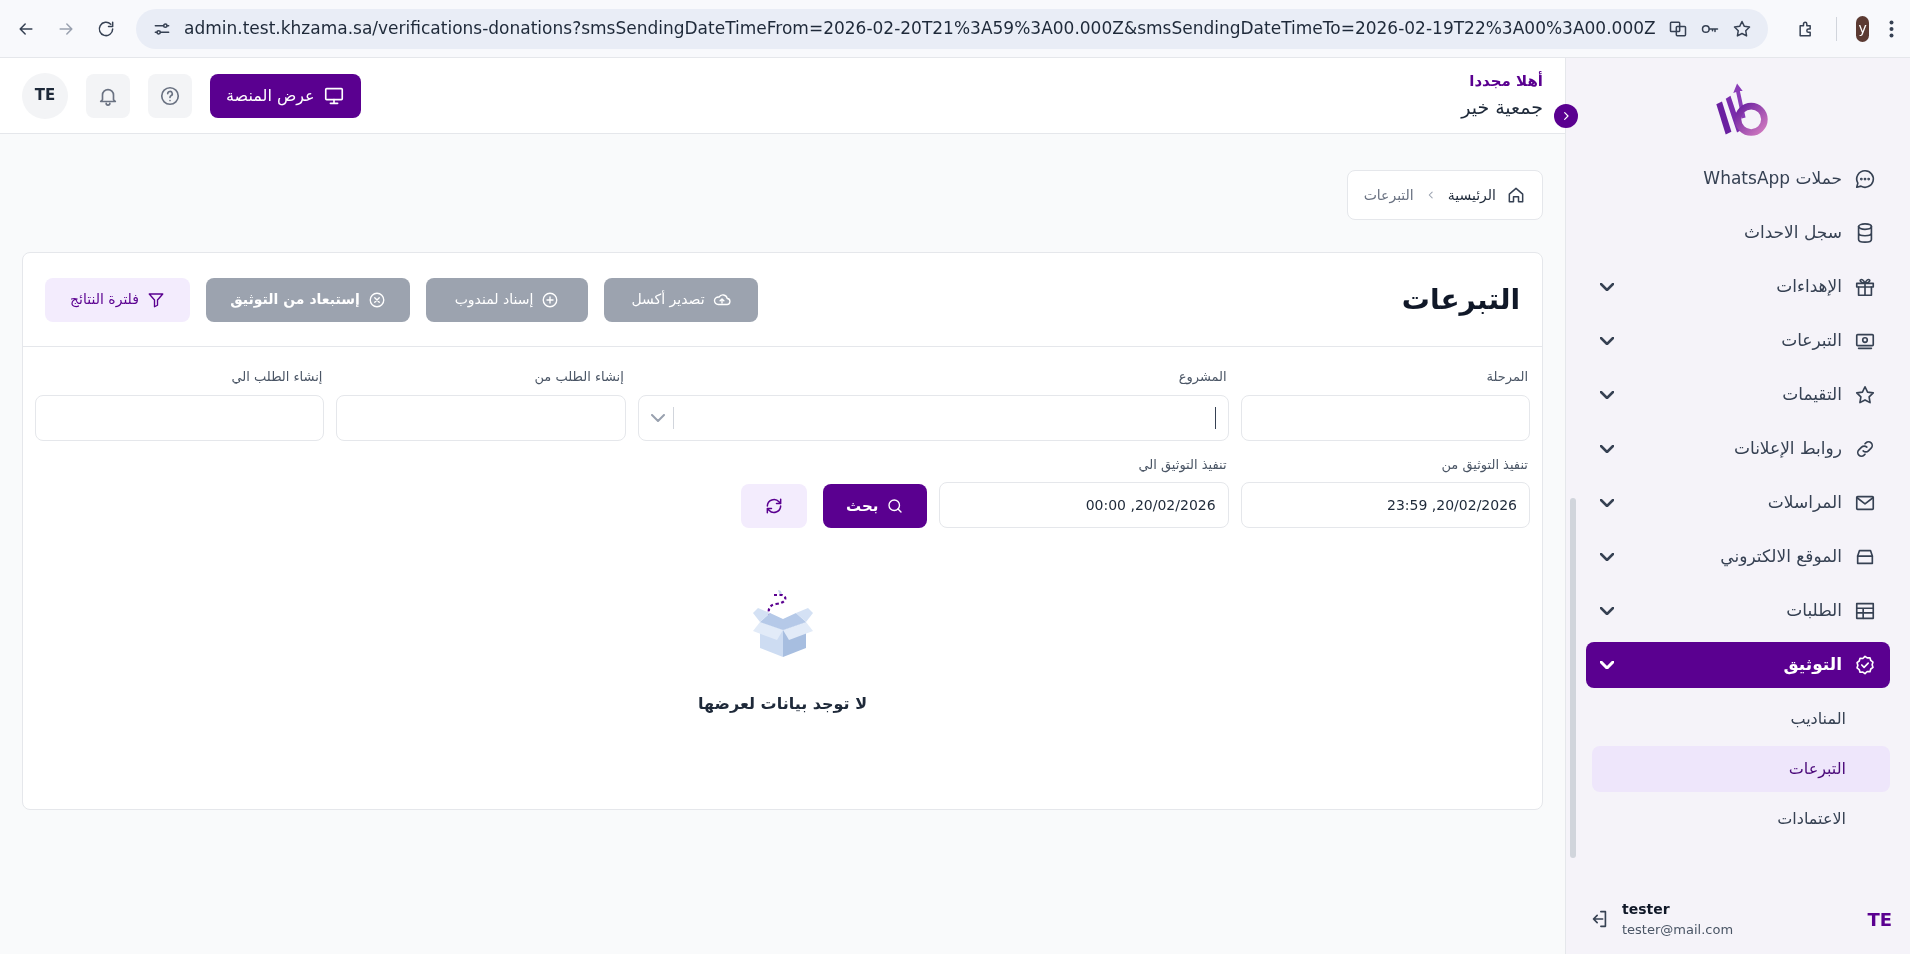  I want to click on greeting-text: أهلا مجددا, so click(1506, 81).